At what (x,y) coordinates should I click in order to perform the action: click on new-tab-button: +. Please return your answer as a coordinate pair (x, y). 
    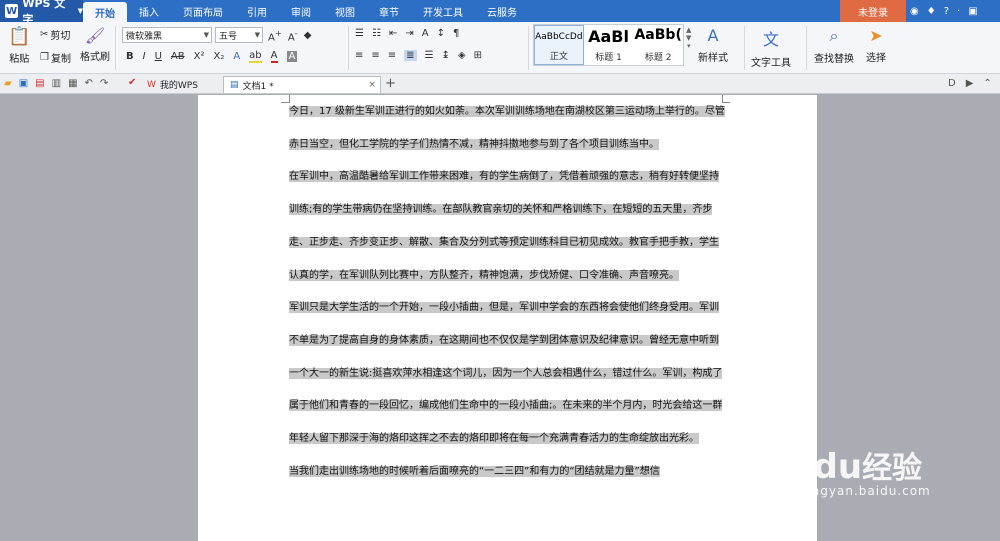
    Looking at the image, I should click on (390, 83).